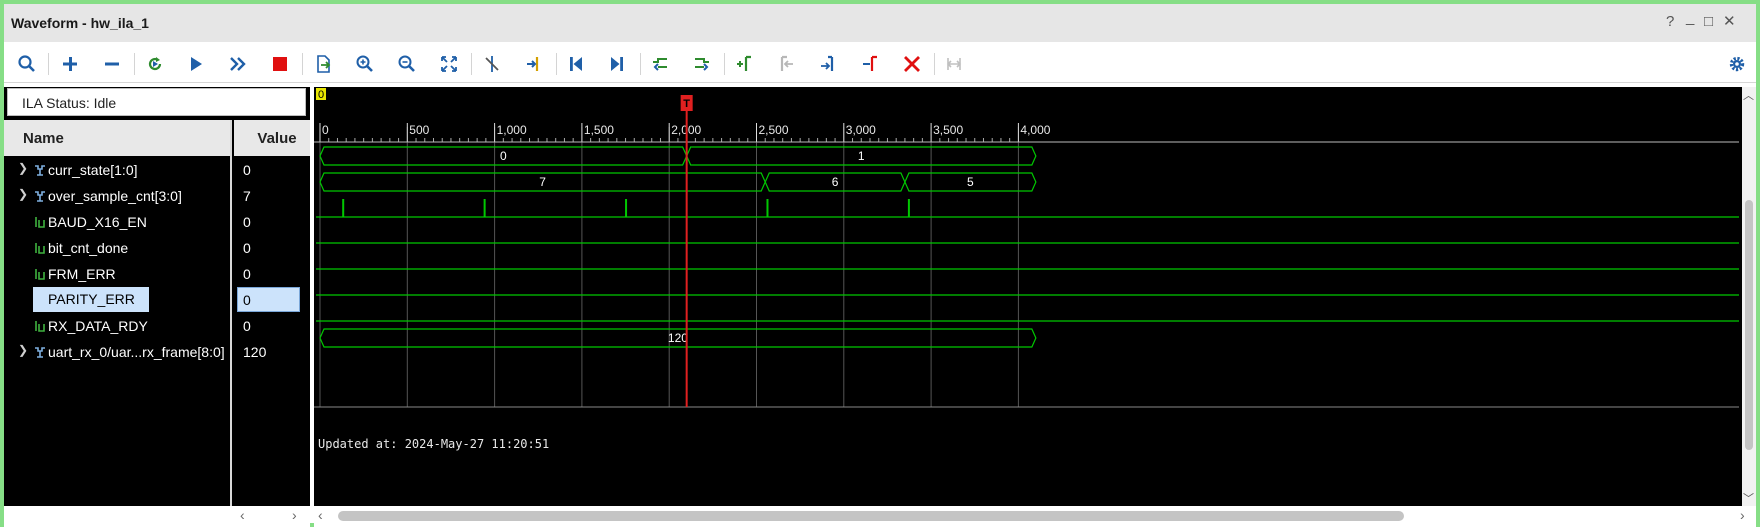  Describe the element at coordinates (93, 170) in the screenshot. I see `signal-name: curr_state[1:0]` at that location.